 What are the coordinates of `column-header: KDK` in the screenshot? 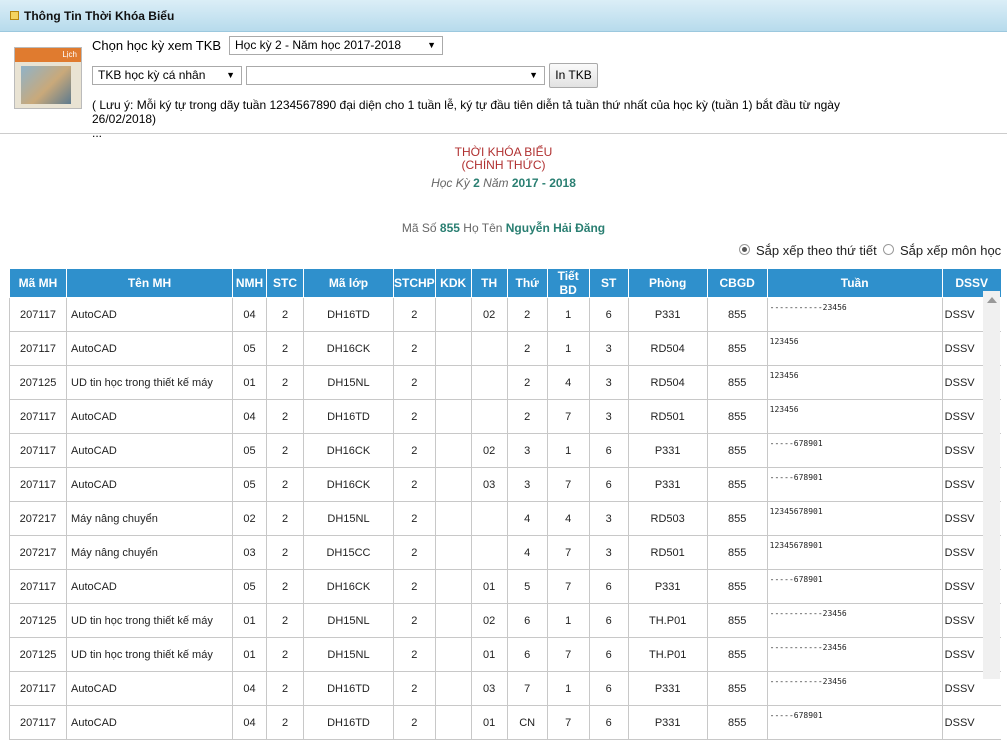 It's located at (453, 283).